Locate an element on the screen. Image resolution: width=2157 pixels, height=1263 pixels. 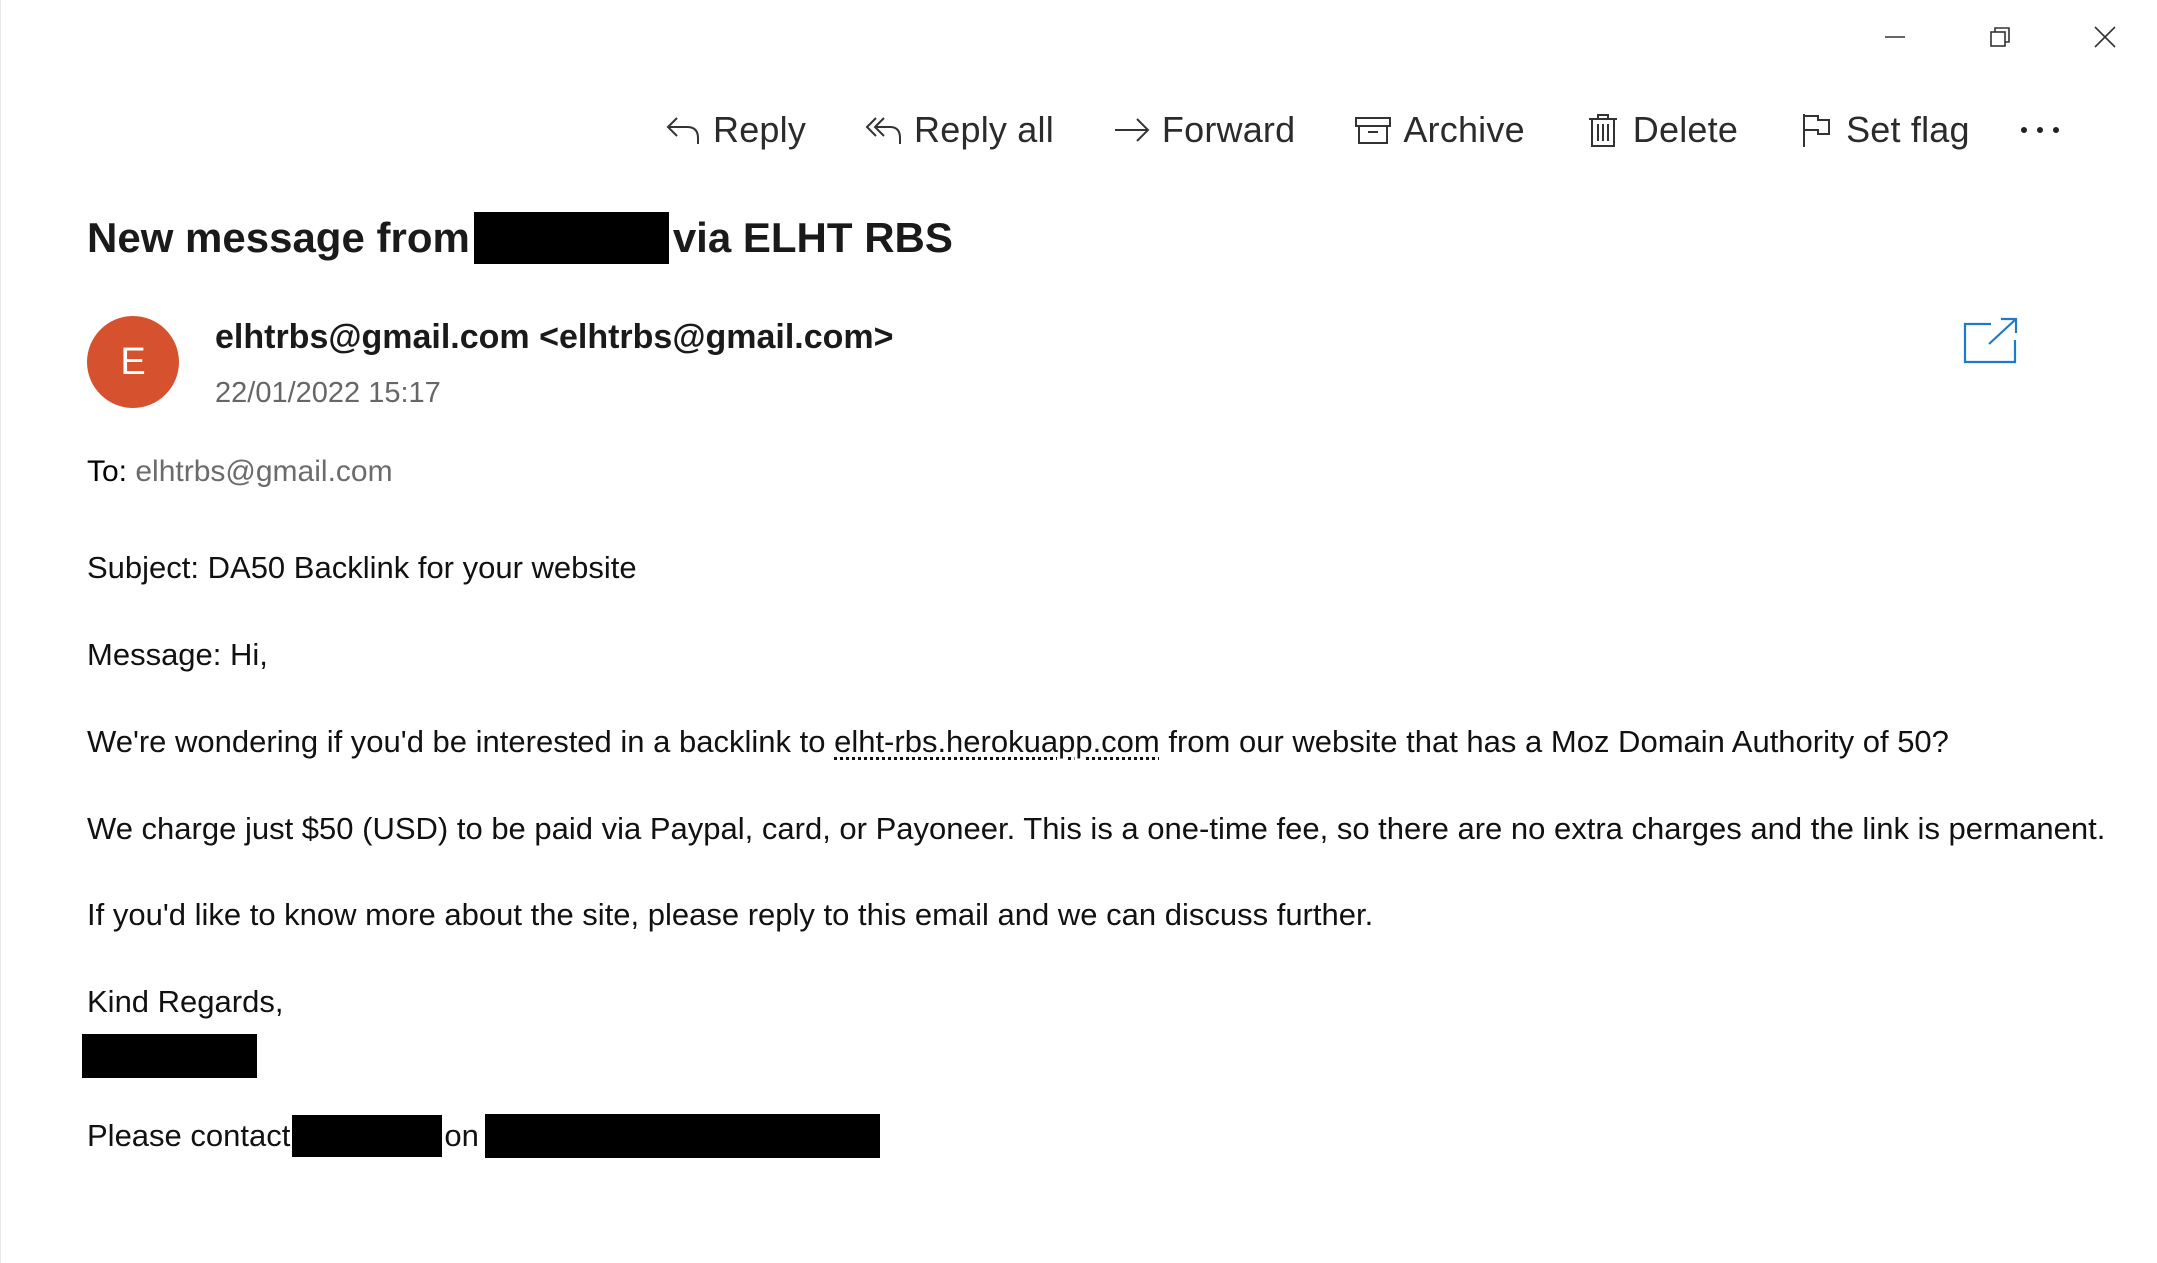
message-date: 22/01/2022 15:17 is located at coordinates (328, 393).